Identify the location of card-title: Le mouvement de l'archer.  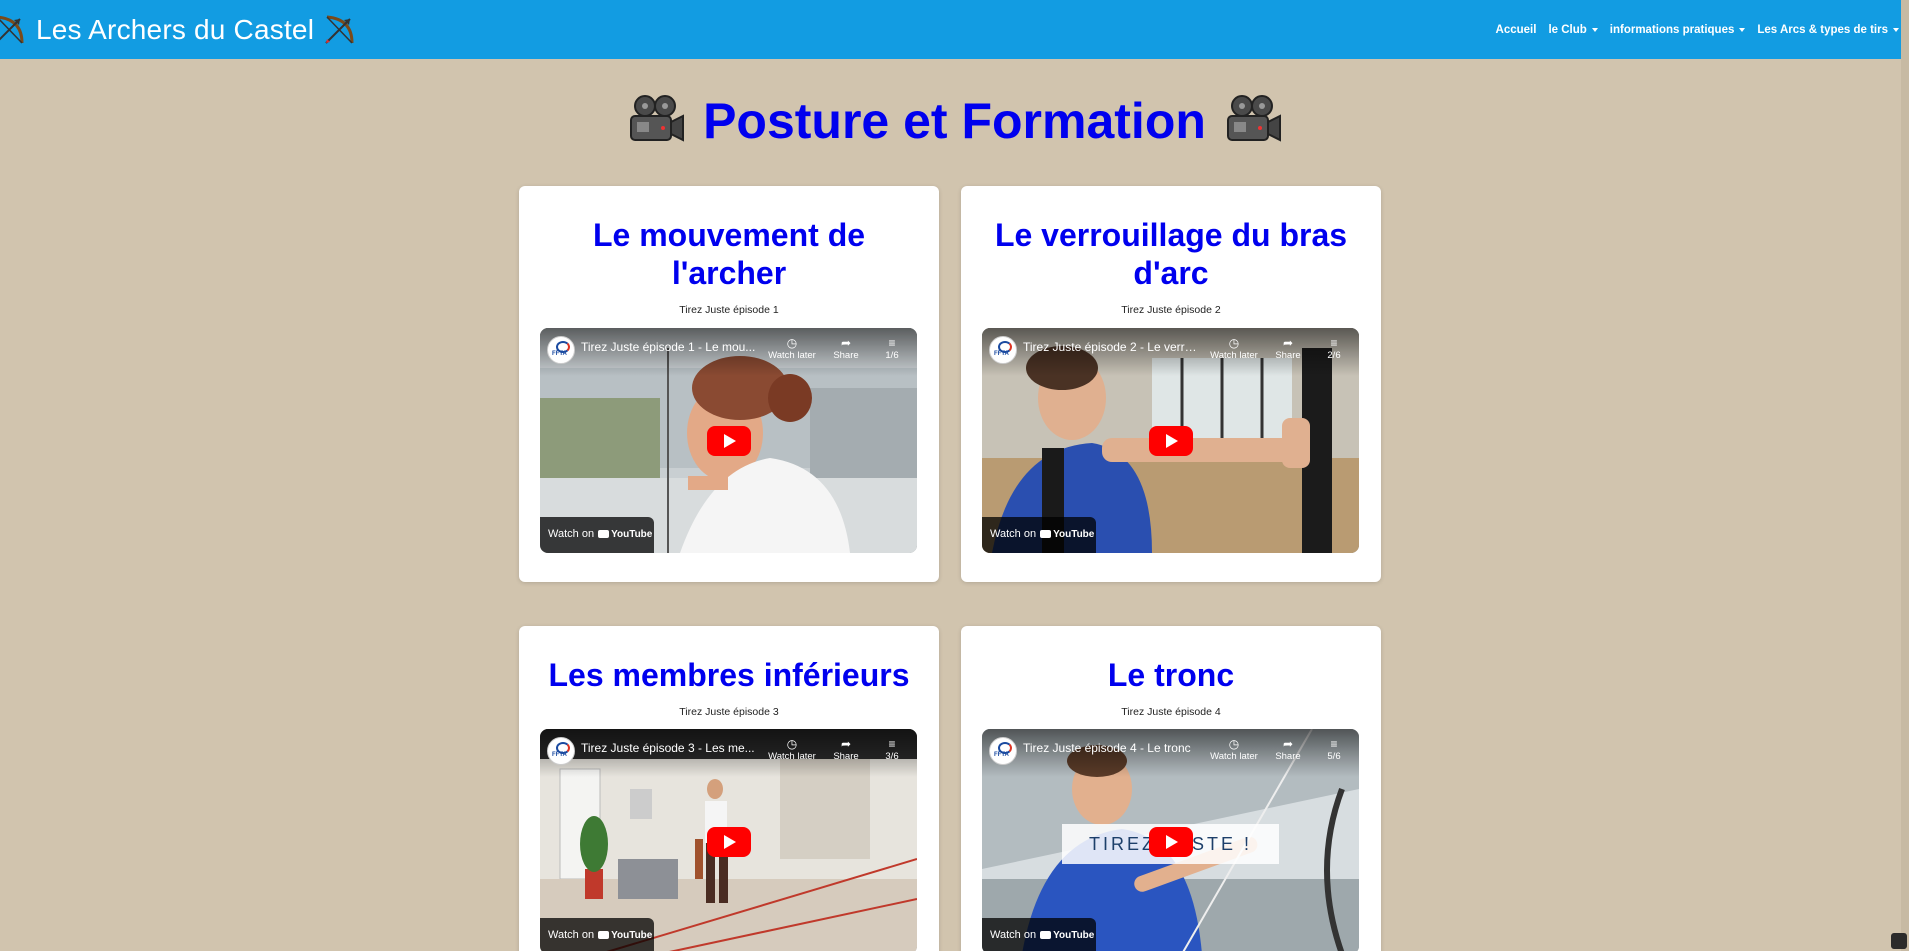
(729, 254).